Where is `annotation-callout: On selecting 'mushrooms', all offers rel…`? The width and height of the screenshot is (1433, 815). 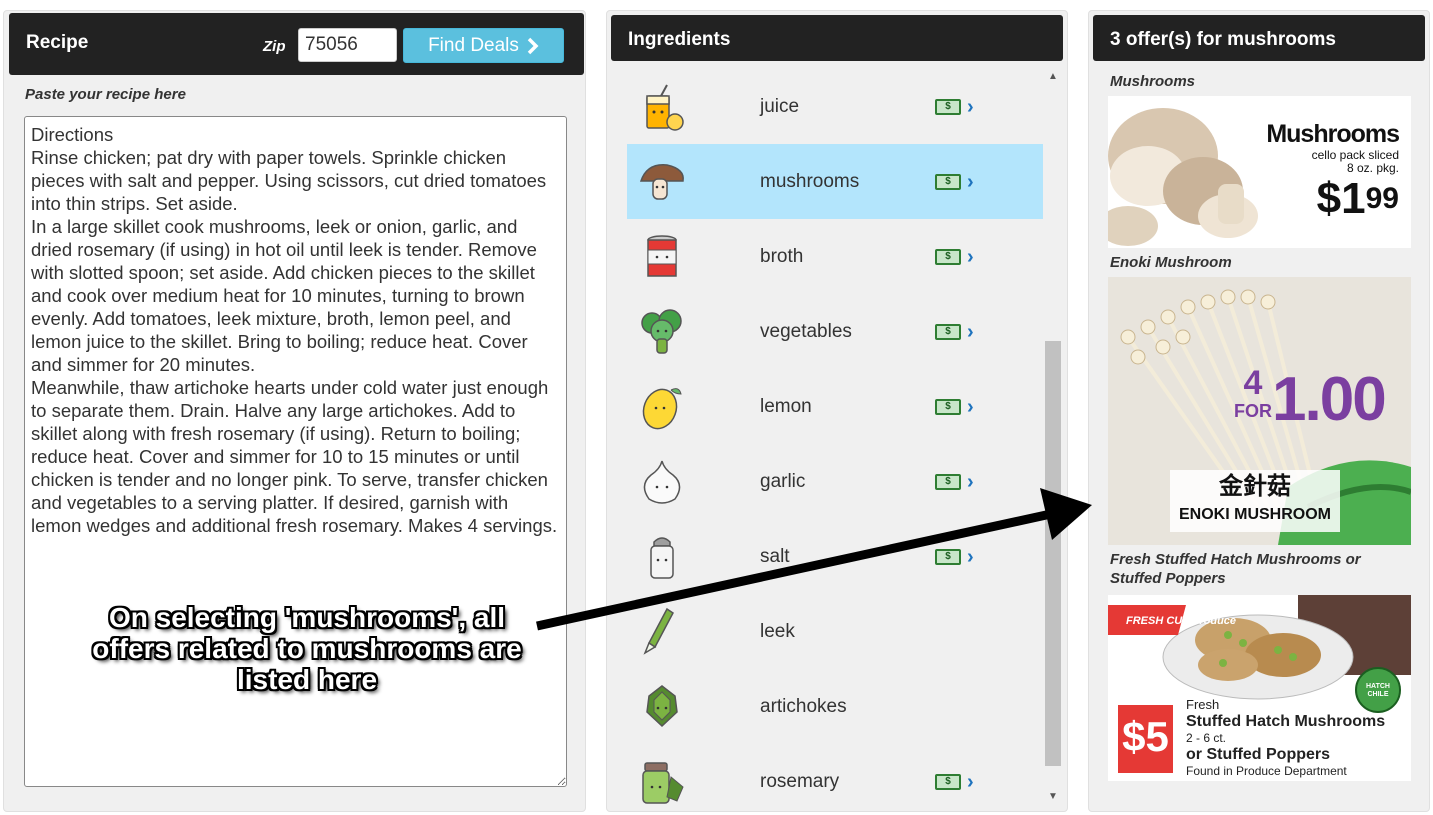 annotation-callout: On selecting 'mushrooms', all offers rel… is located at coordinates (307, 648).